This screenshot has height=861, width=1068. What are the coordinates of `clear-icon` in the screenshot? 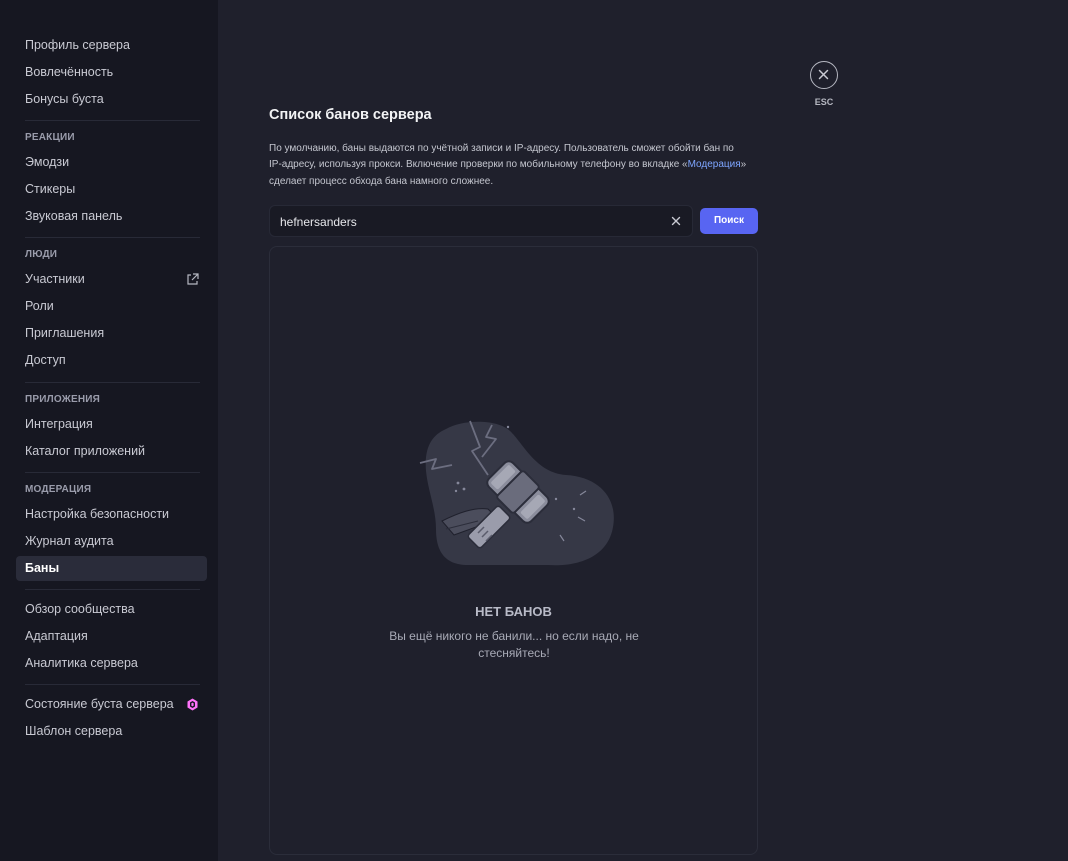 It's located at (676, 221).